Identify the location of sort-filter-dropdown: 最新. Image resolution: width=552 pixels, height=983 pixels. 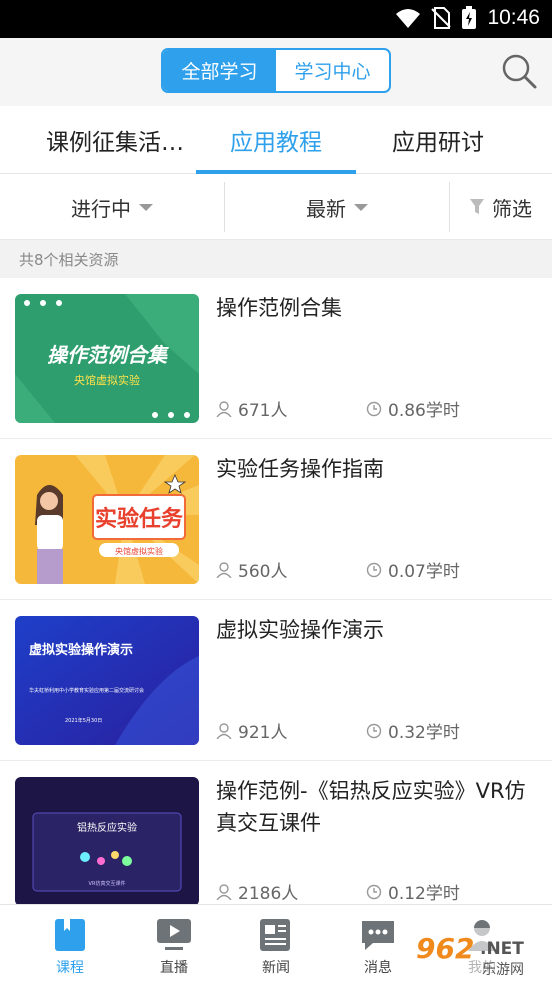
(337, 207).